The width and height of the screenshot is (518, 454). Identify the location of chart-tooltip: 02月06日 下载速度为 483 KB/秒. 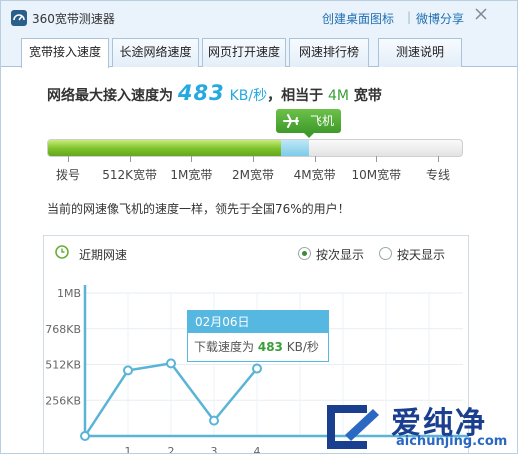
(258, 336).